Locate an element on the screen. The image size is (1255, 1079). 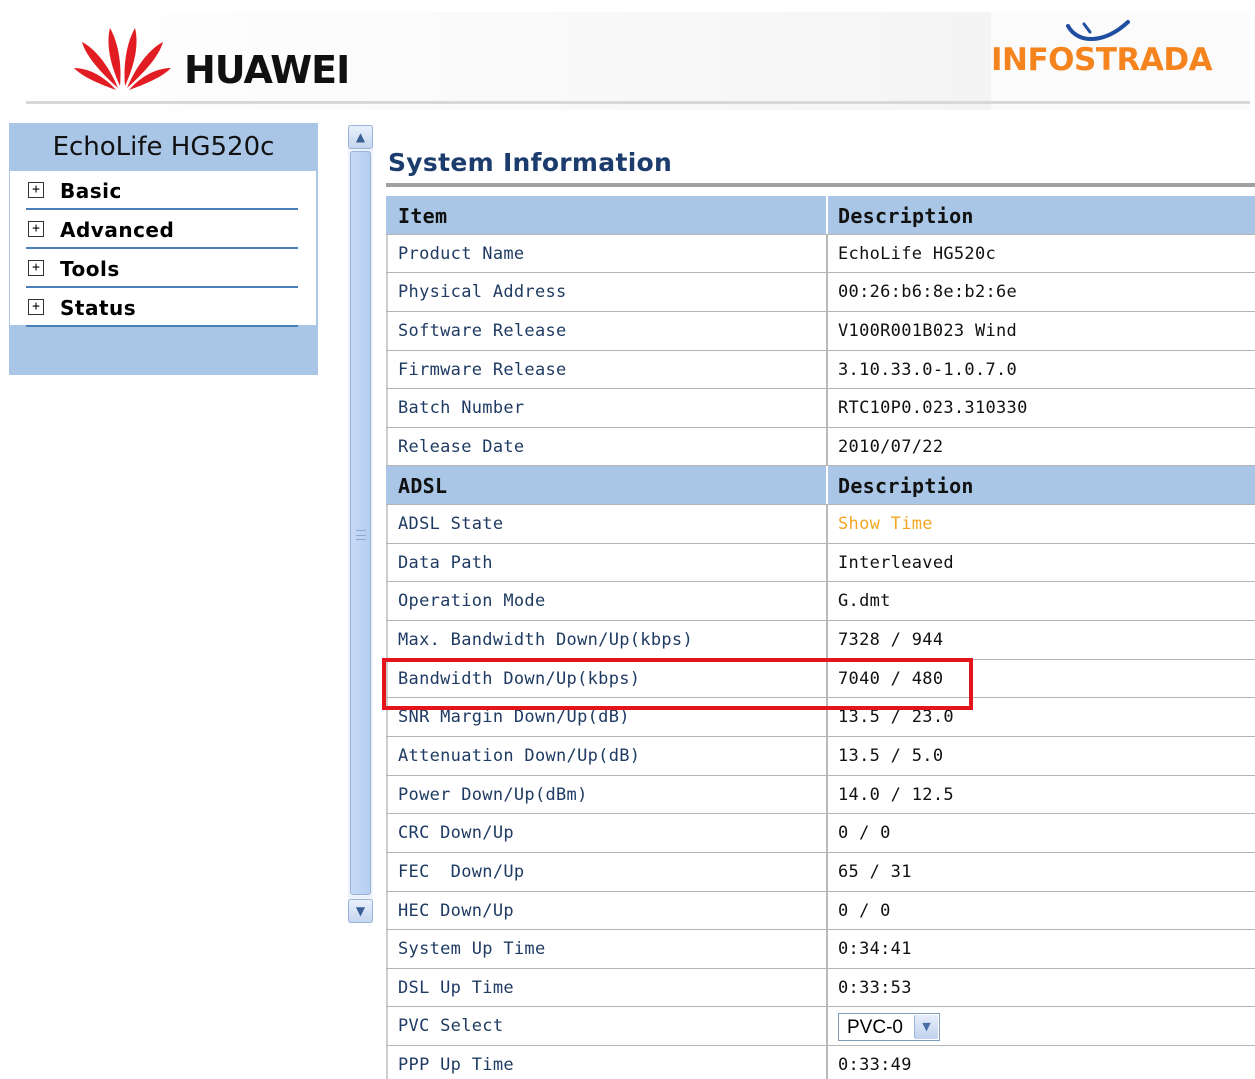
item-value: EchoLife HG520c is located at coordinates (917, 253).